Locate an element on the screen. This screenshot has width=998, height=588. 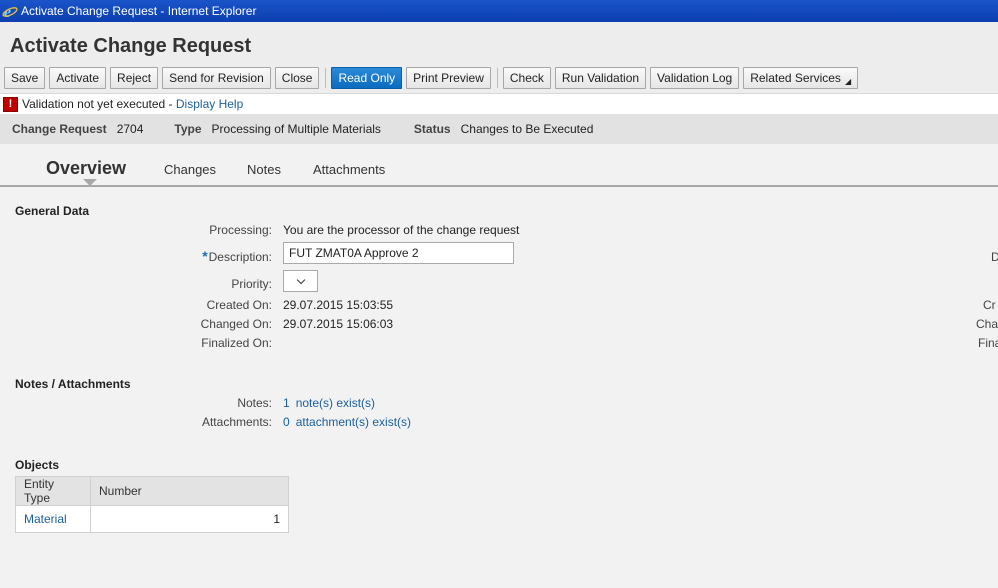
run-validation-button: Run Validation is located at coordinates (600, 78).